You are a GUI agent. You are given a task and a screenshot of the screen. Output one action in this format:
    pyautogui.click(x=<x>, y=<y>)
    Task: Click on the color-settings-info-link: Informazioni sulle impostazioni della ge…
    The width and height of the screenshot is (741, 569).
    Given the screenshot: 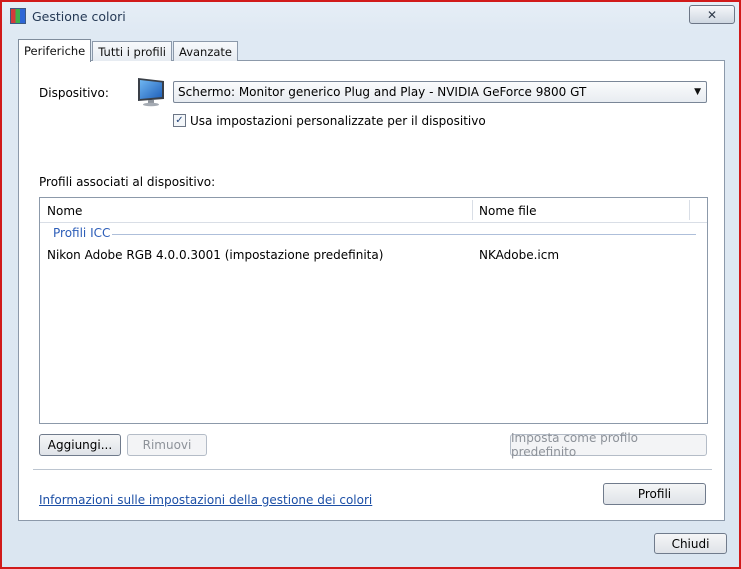 What is the action you would take?
    pyautogui.click(x=205, y=500)
    